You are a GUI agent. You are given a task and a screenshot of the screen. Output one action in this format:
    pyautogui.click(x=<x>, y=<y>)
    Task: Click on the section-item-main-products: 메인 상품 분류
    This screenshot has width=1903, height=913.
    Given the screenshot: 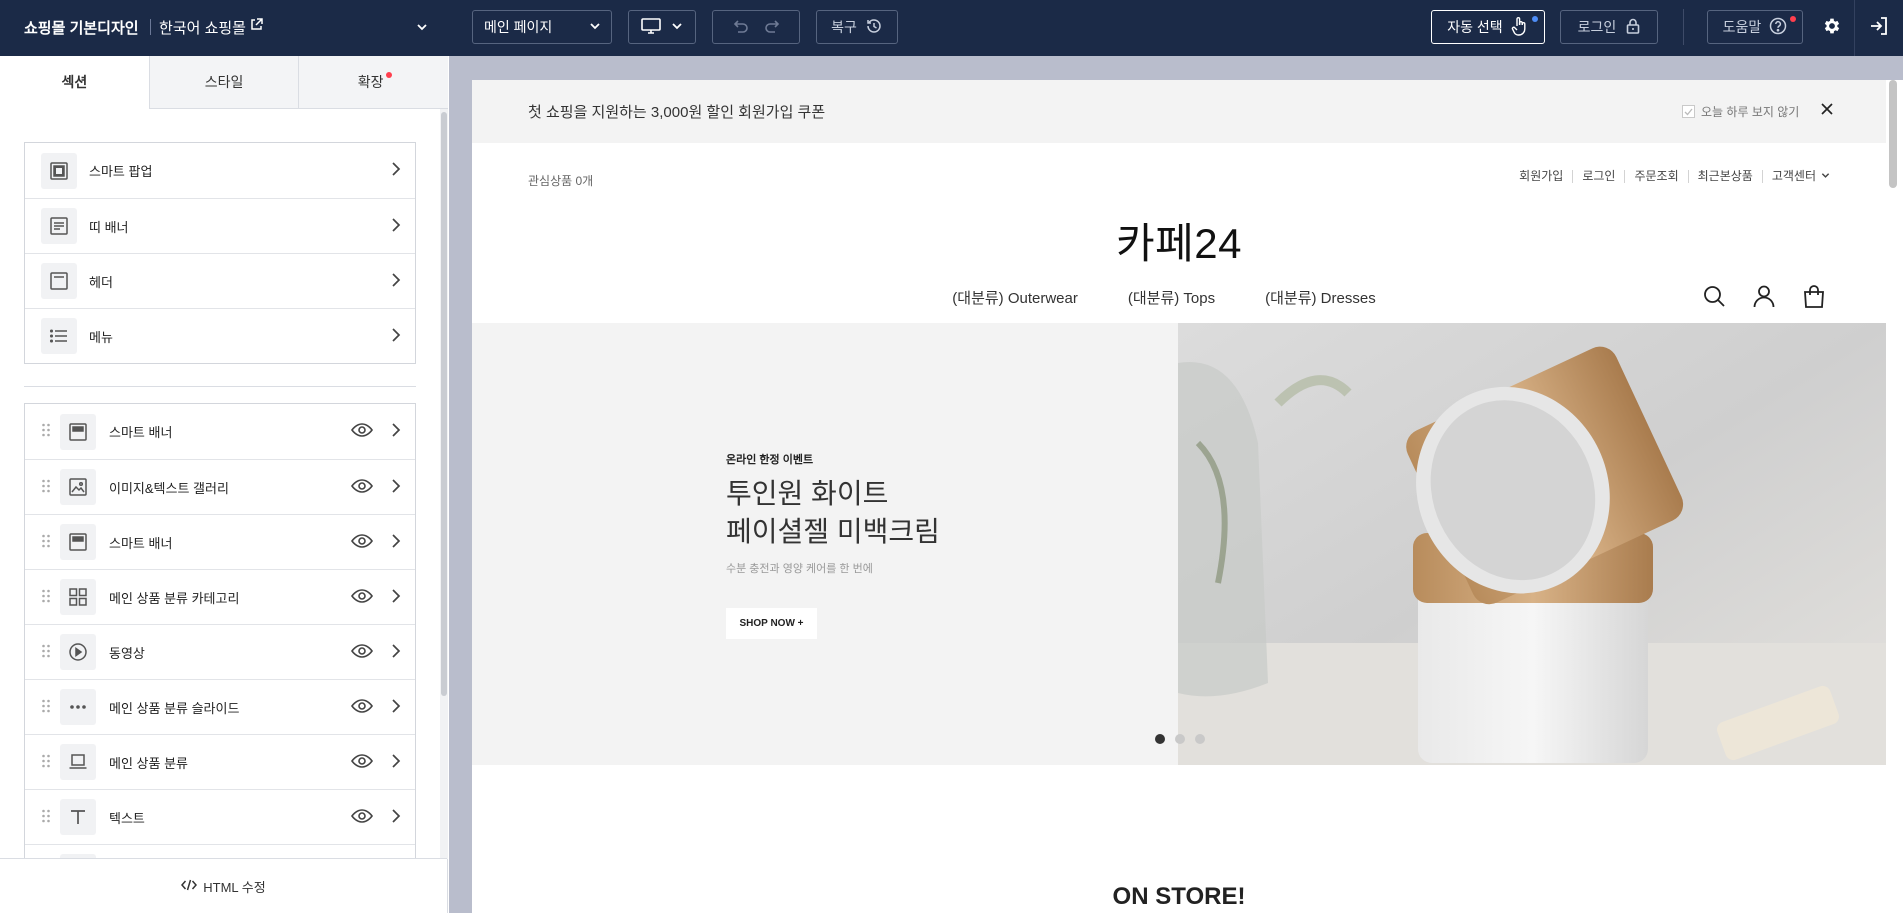 What is the action you would take?
    pyautogui.click(x=220, y=761)
    